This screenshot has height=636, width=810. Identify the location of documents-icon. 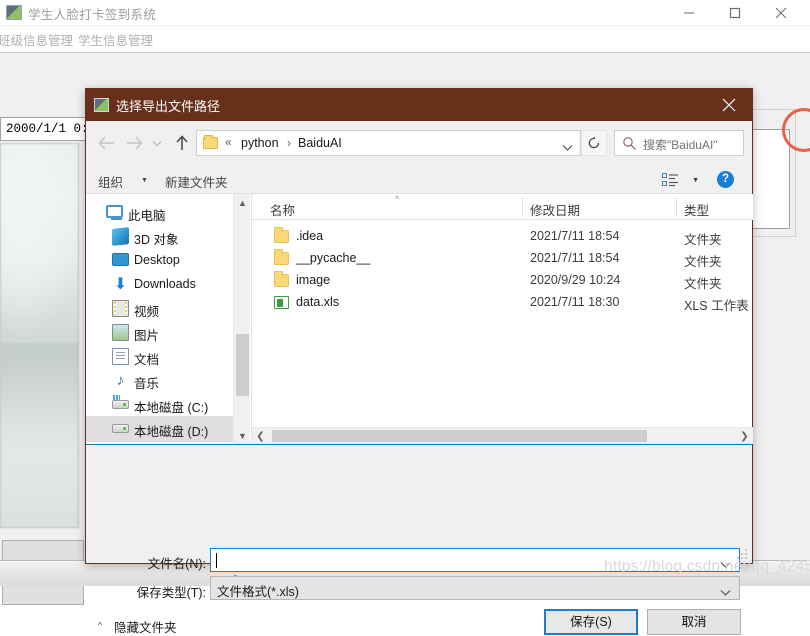
(120, 356).